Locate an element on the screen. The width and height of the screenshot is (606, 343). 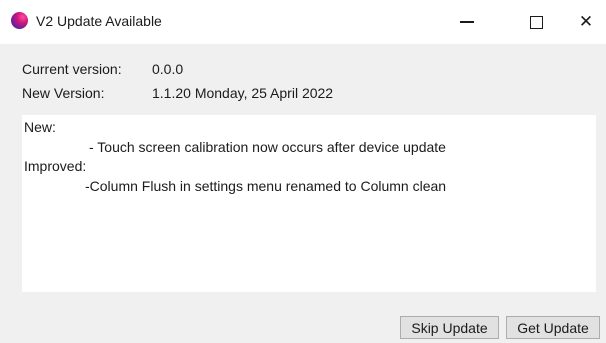
maximize-button is located at coordinates (536, 22).